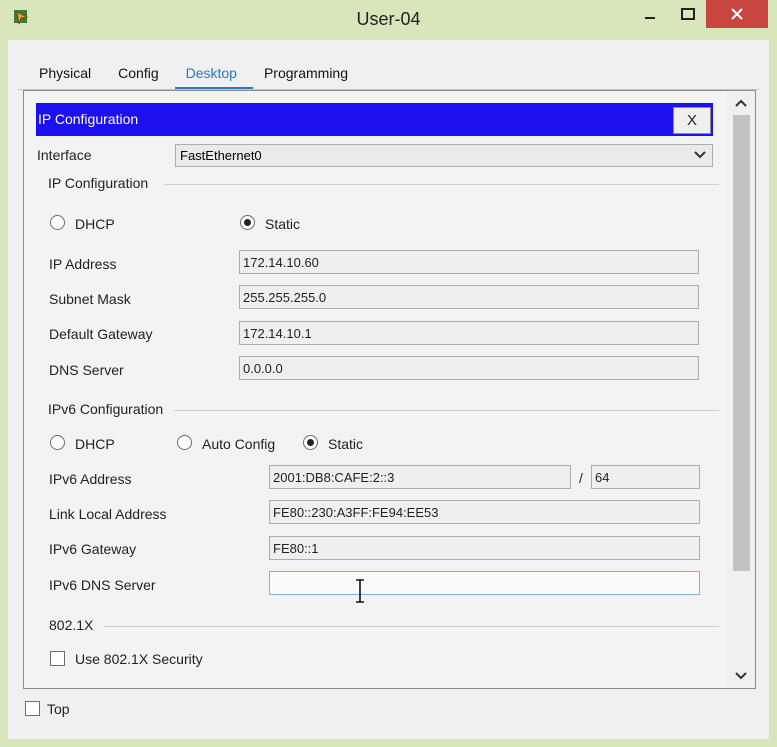 The image size is (777, 747). Describe the element at coordinates (484, 548) in the screenshot. I see `ipv6-gateway-field: FE80::1` at that location.